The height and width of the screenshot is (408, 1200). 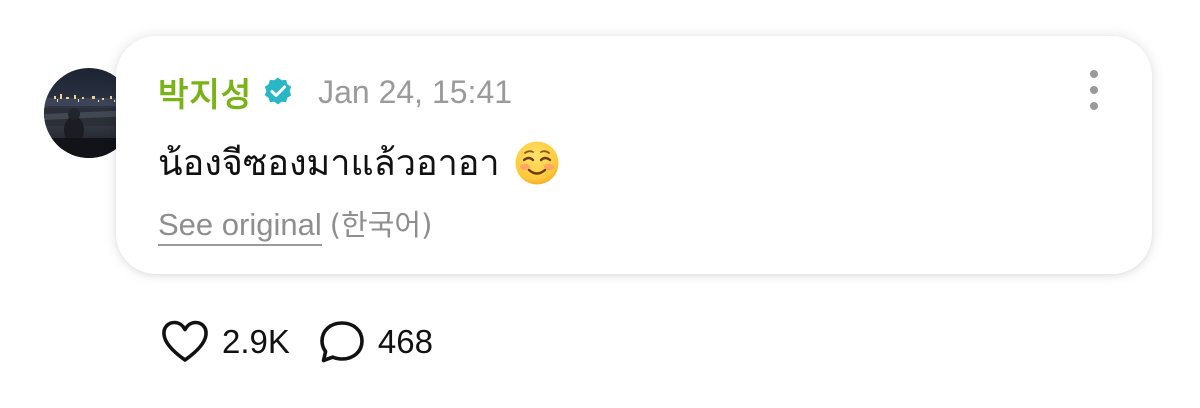 I want to click on see-original-link: See original, so click(x=240, y=226).